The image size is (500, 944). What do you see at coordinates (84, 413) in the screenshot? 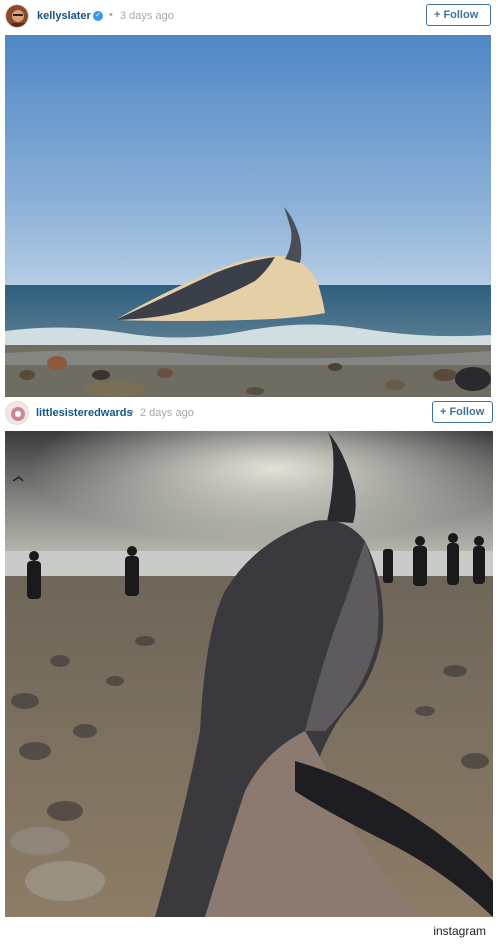
I see `username: littlesisteredwards` at bounding box center [84, 413].